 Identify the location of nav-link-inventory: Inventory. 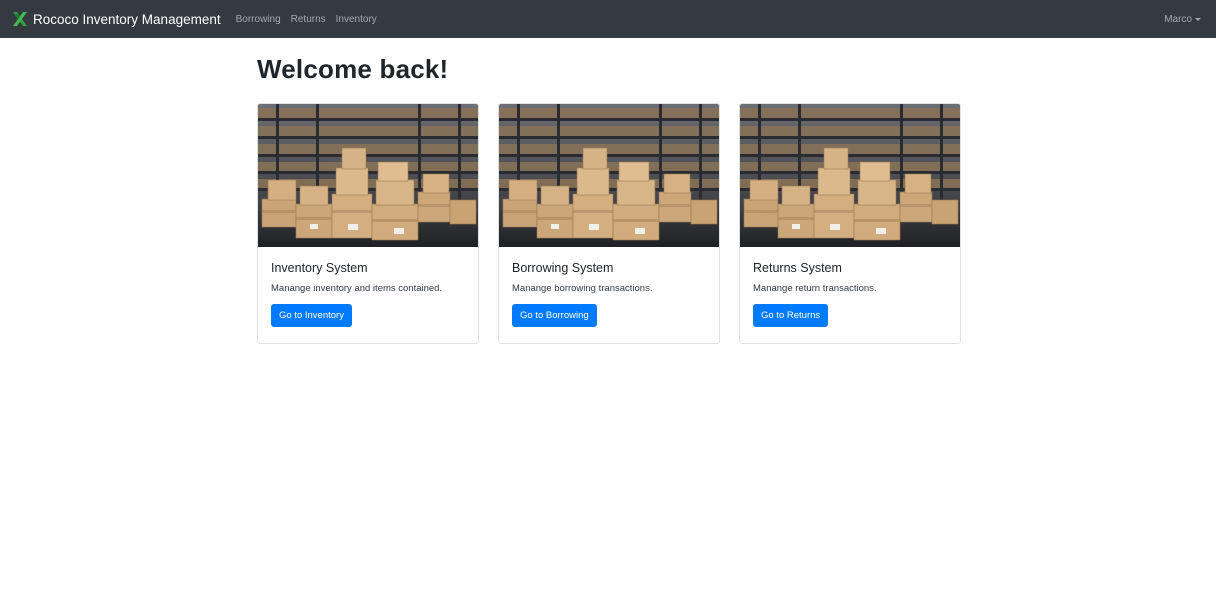
(356, 19).